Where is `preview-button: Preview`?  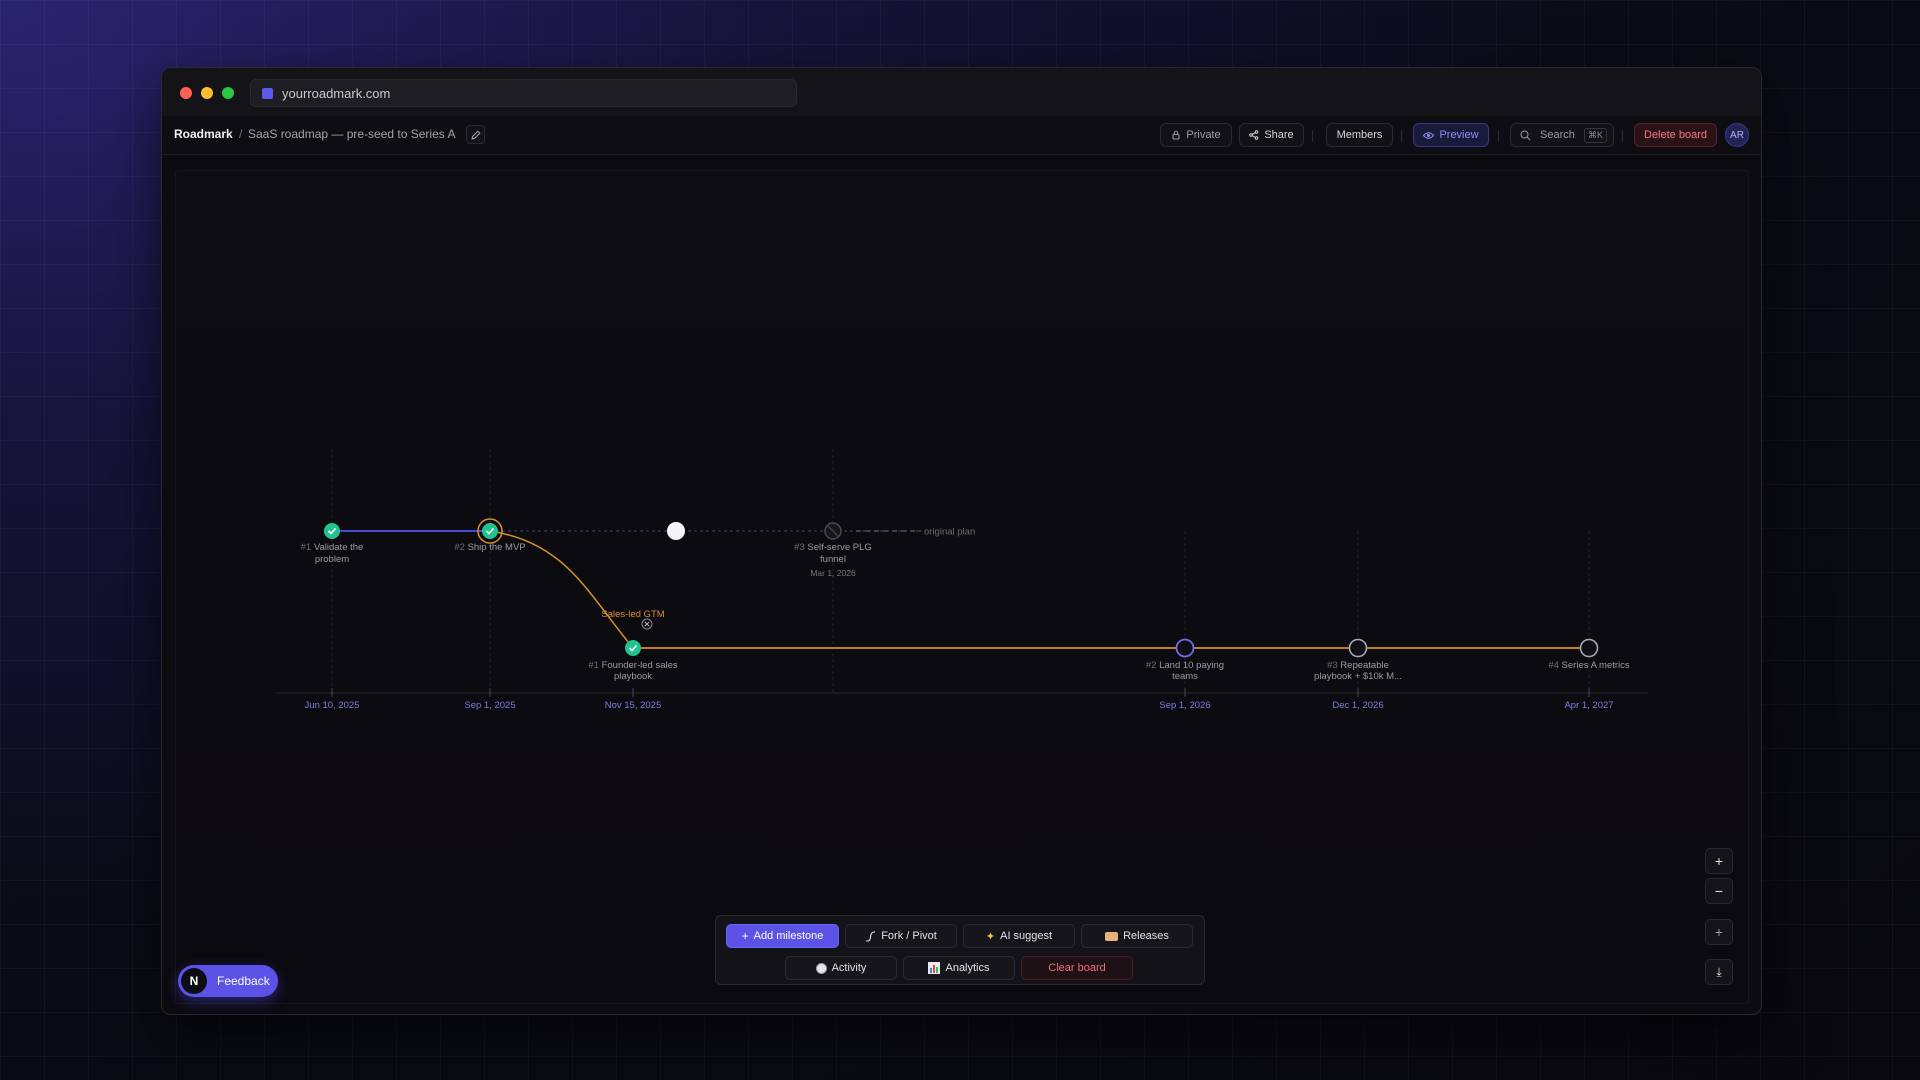
preview-button: Preview is located at coordinates (1451, 135).